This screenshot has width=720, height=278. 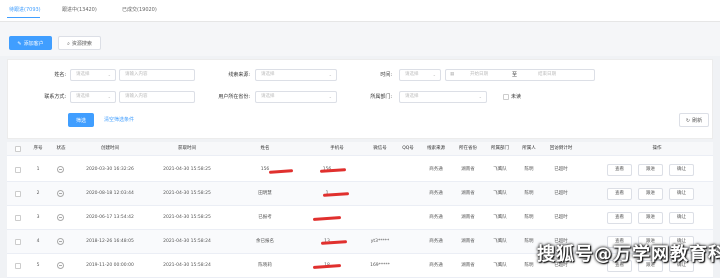 I want to click on contact-label: 联系方式:, so click(x=55, y=97).